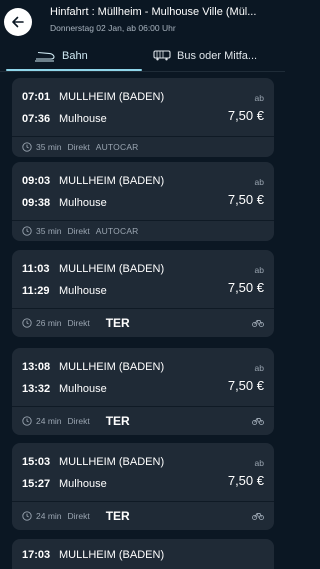 This screenshot has height=569, width=320. Describe the element at coordinates (49, 323) in the screenshot. I see `duration: 26 min` at that location.